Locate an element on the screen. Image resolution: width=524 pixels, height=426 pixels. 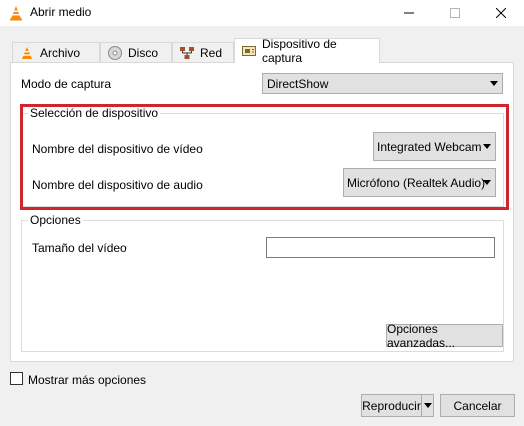
audio-device-select: Micrófono (Realtek Audio) is located at coordinates (419, 182).